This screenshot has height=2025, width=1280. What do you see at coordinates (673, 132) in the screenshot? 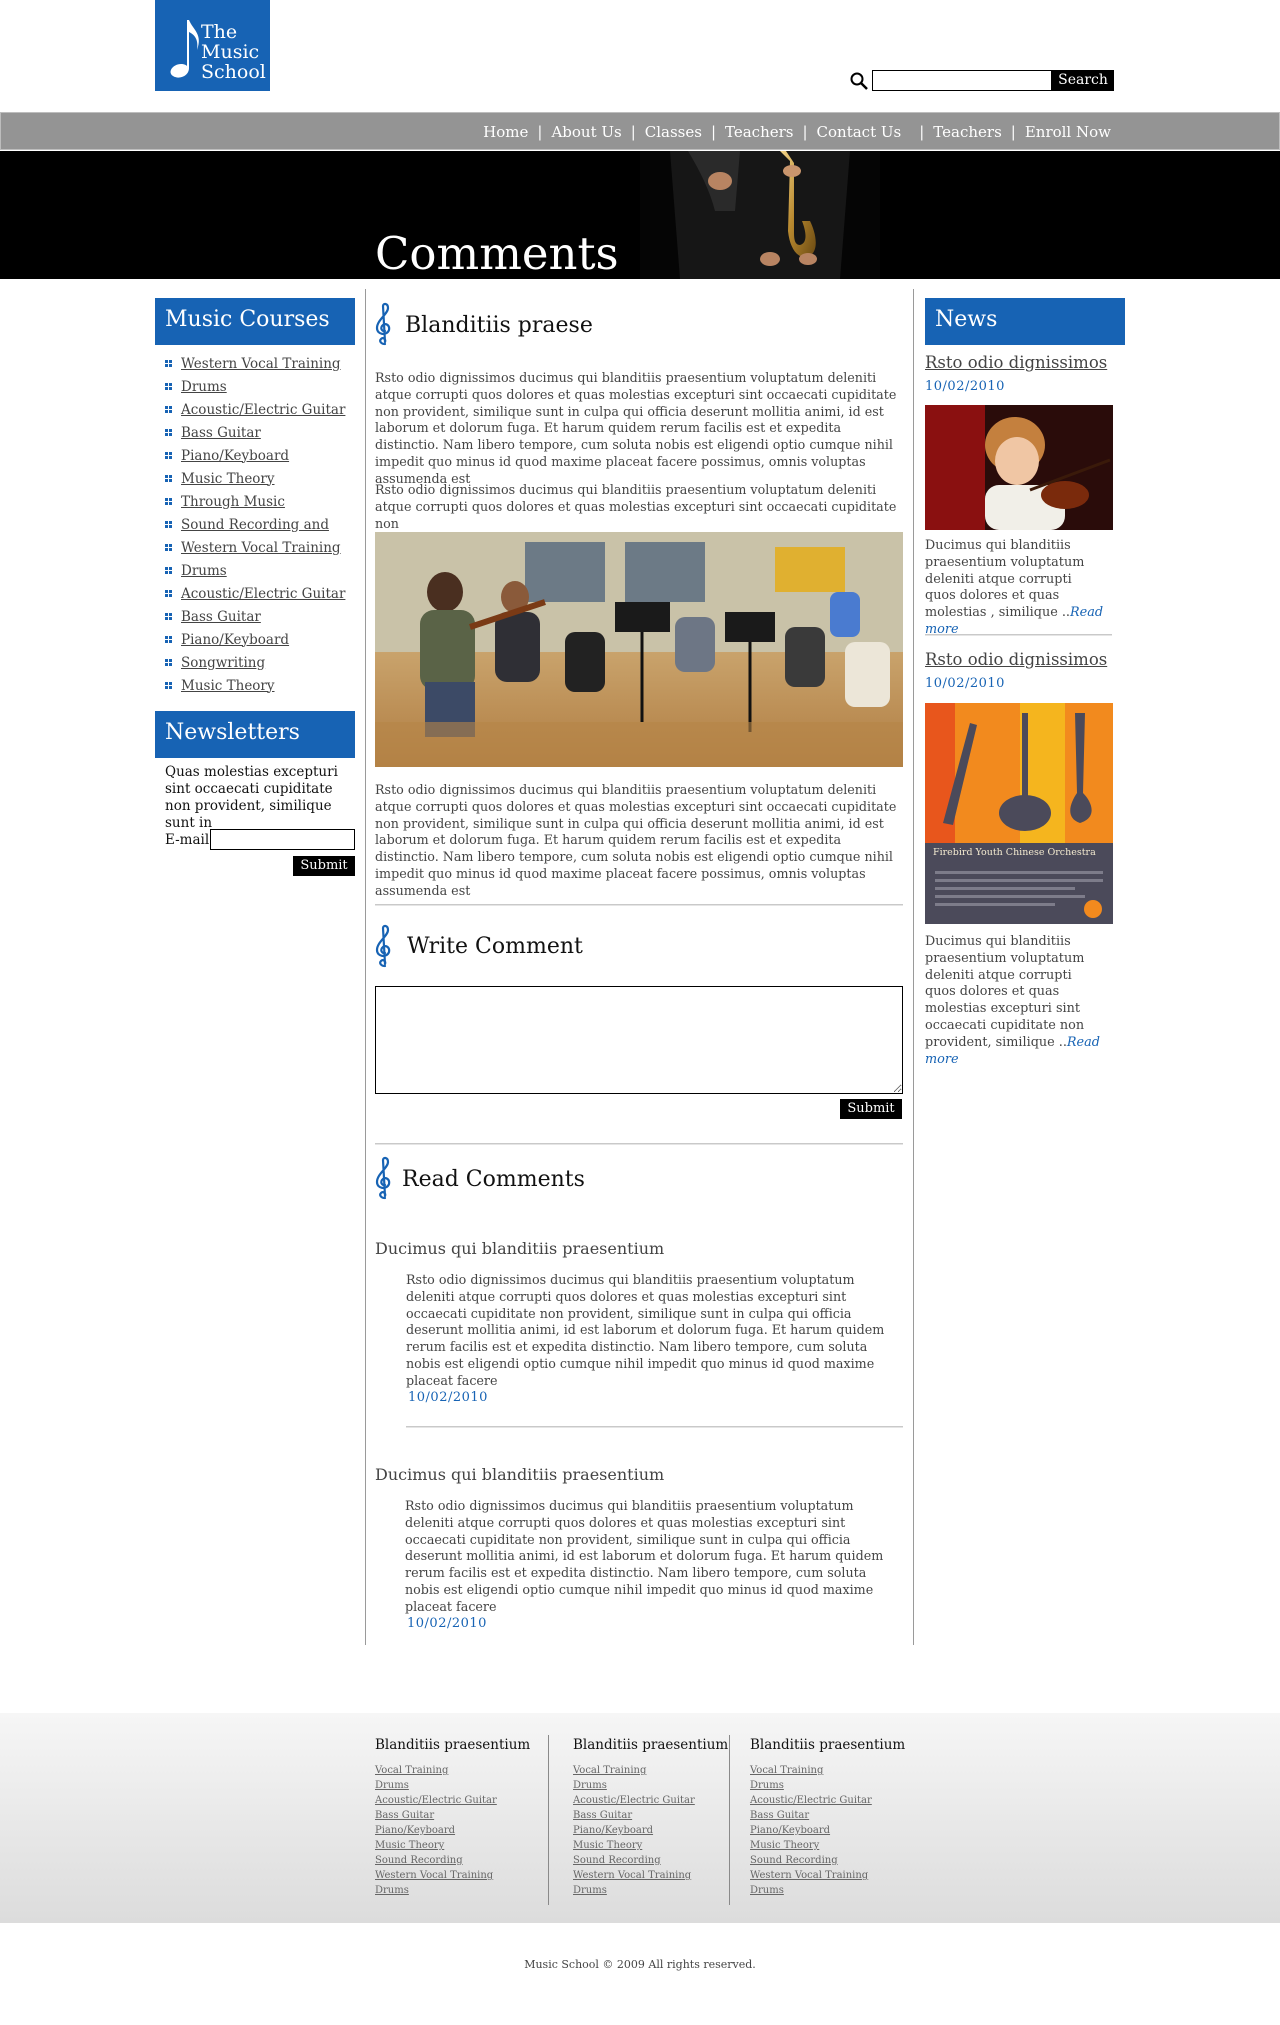
I see `nav-classes: Classes` at bounding box center [673, 132].